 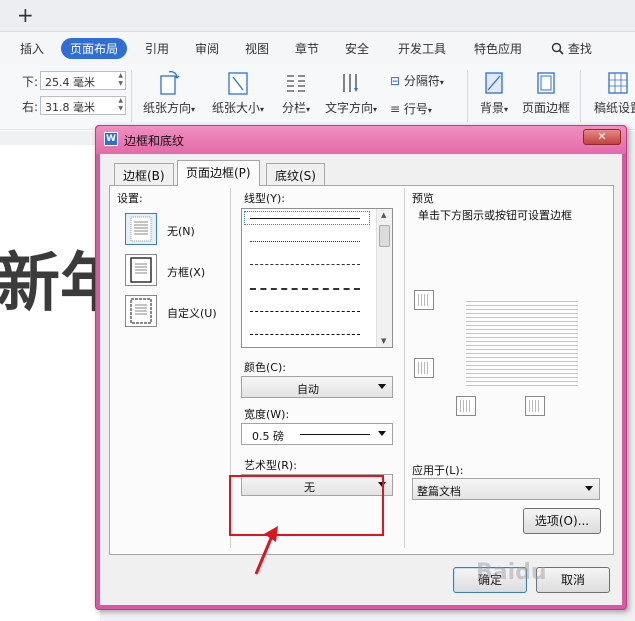 I want to click on style-option-dashed, so click(x=305, y=289).